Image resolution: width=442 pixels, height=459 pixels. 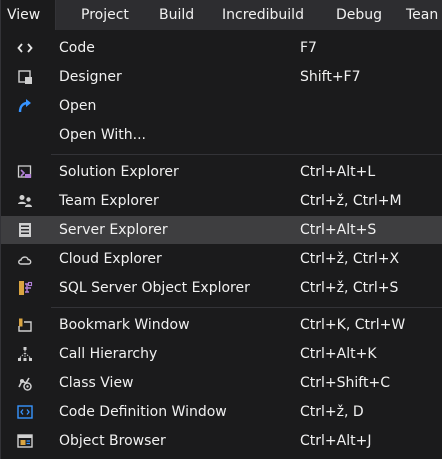 What do you see at coordinates (119, 172) in the screenshot?
I see `menu-item-label: Solution Explorer` at bounding box center [119, 172].